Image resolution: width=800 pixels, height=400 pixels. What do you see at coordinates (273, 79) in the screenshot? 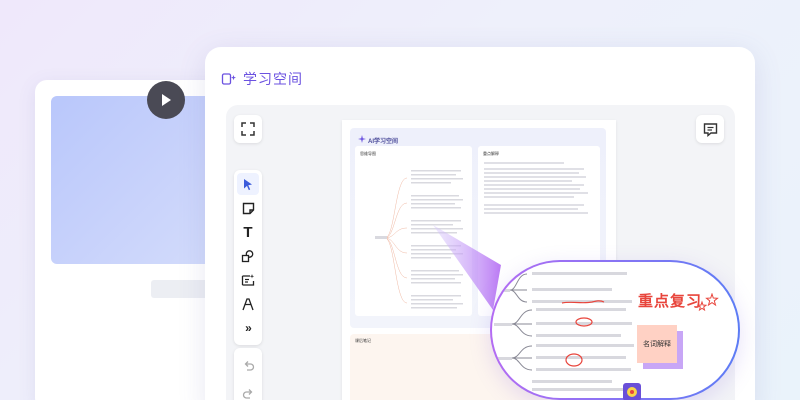
I see `app-title: 学习空间` at bounding box center [273, 79].